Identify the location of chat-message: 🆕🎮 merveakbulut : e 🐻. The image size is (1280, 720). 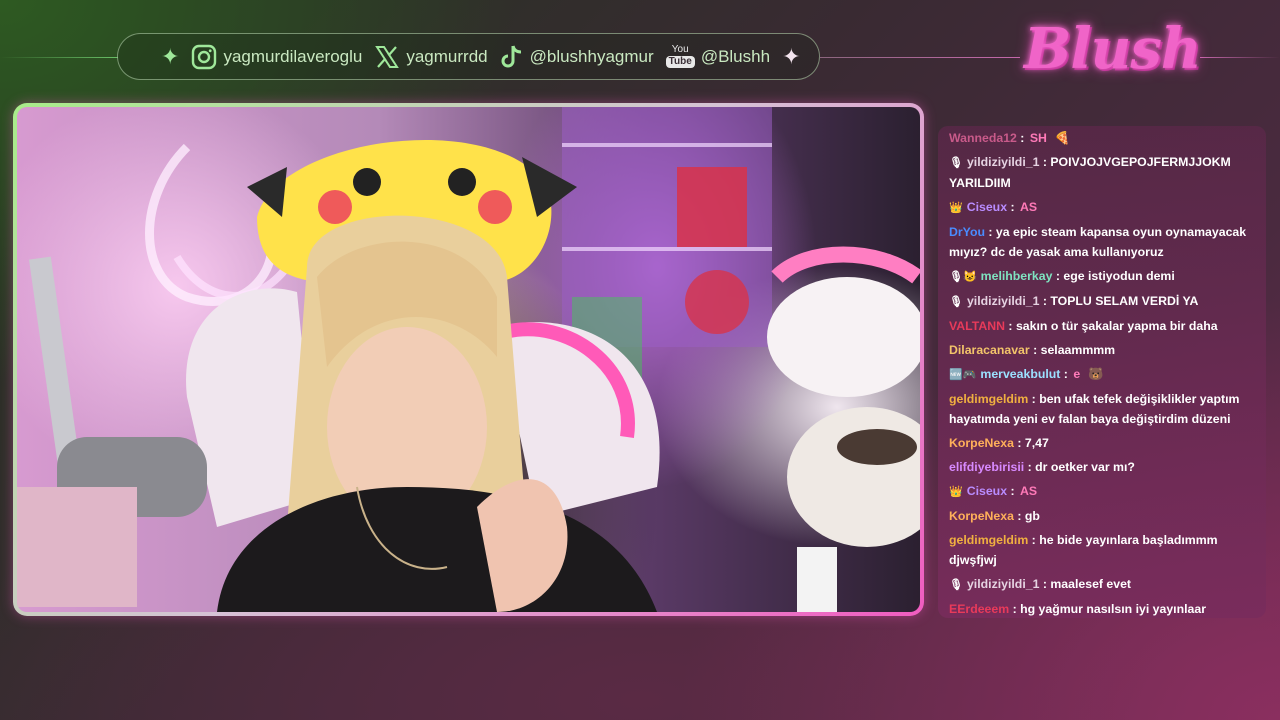
(1101, 374).